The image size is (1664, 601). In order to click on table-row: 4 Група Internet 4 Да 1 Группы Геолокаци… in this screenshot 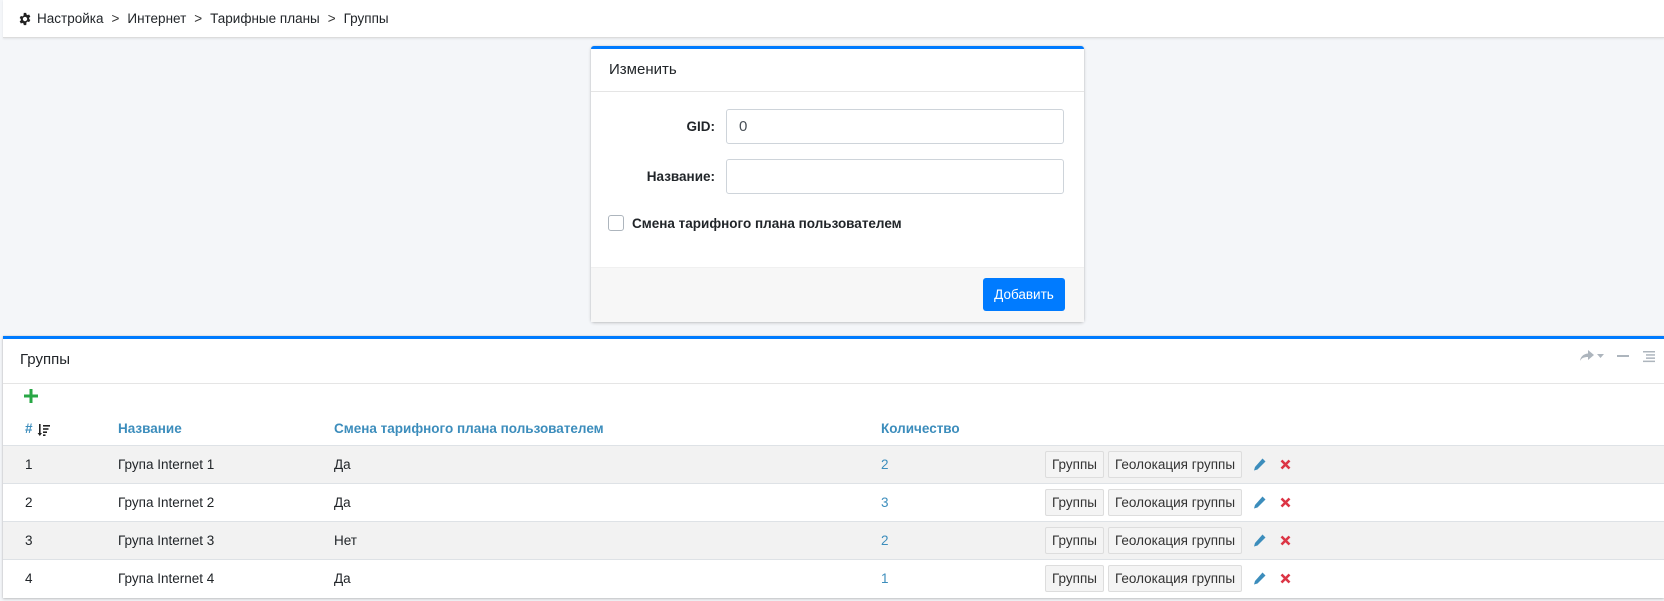, I will do `click(833, 577)`.